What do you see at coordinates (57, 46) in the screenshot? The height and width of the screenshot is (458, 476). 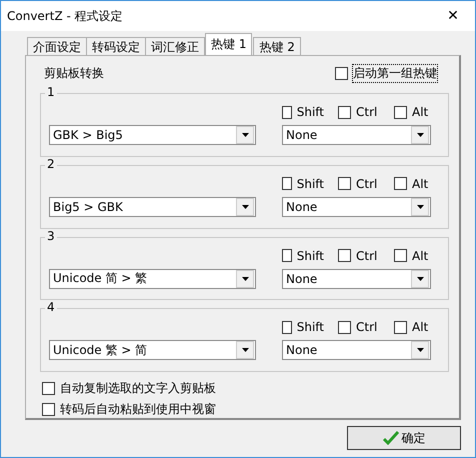 I see `tab: 介面设定` at bounding box center [57, 46].